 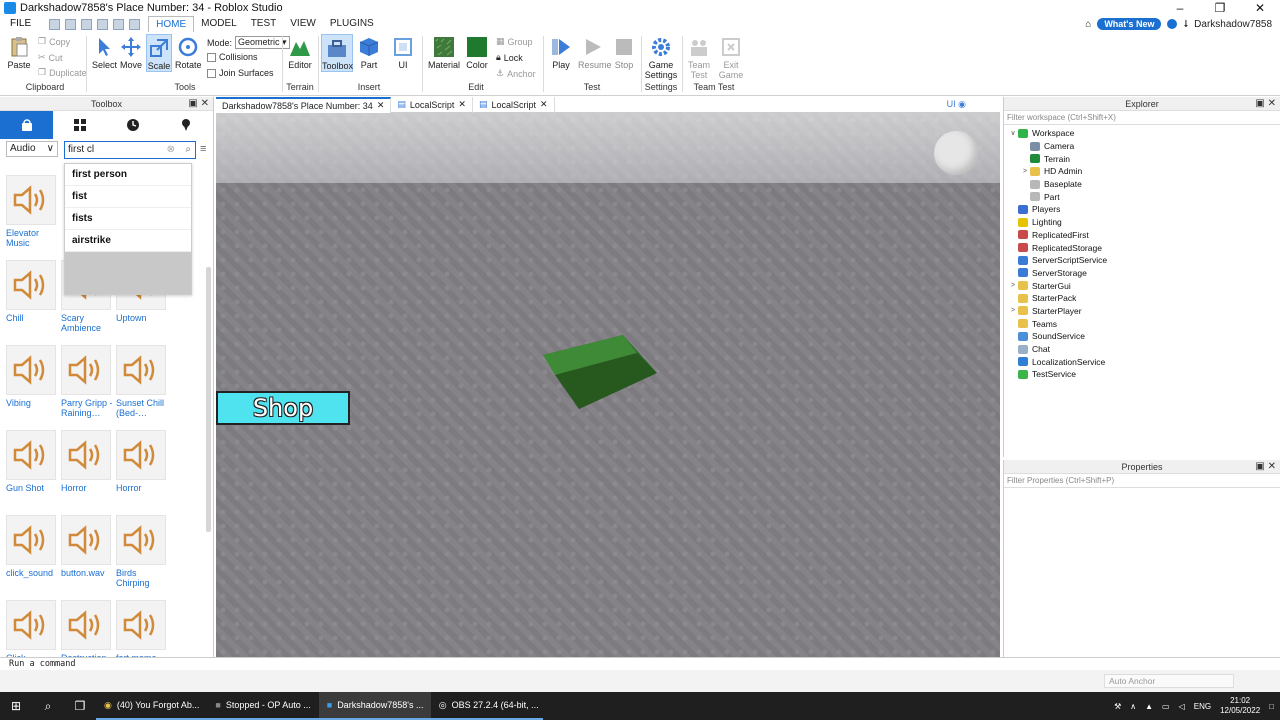 I want to click on toolbox-button: Toolbox, so click(x=337, y=53).